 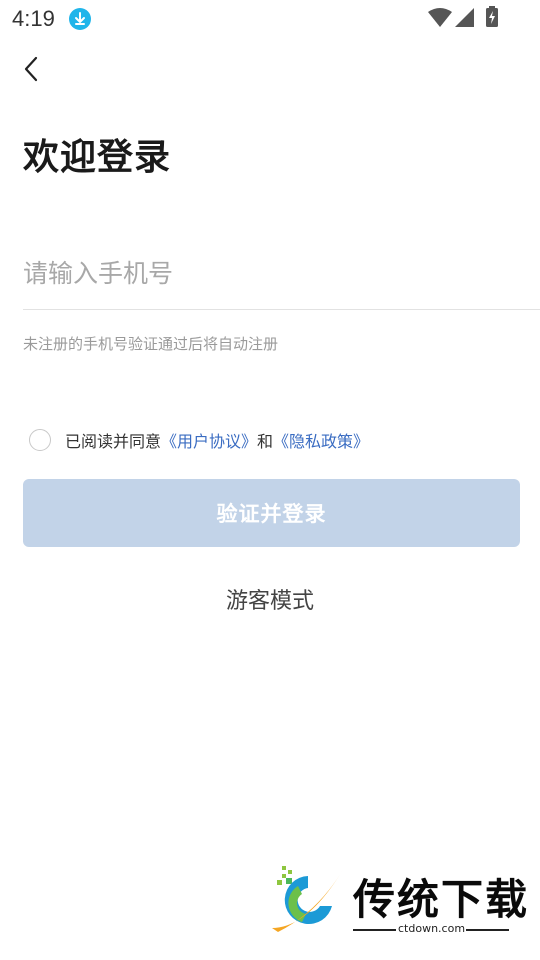 What do you see at coordinates (281, 273) in the screenshot?
I see `phone-input` at bounding box center [281, 273].